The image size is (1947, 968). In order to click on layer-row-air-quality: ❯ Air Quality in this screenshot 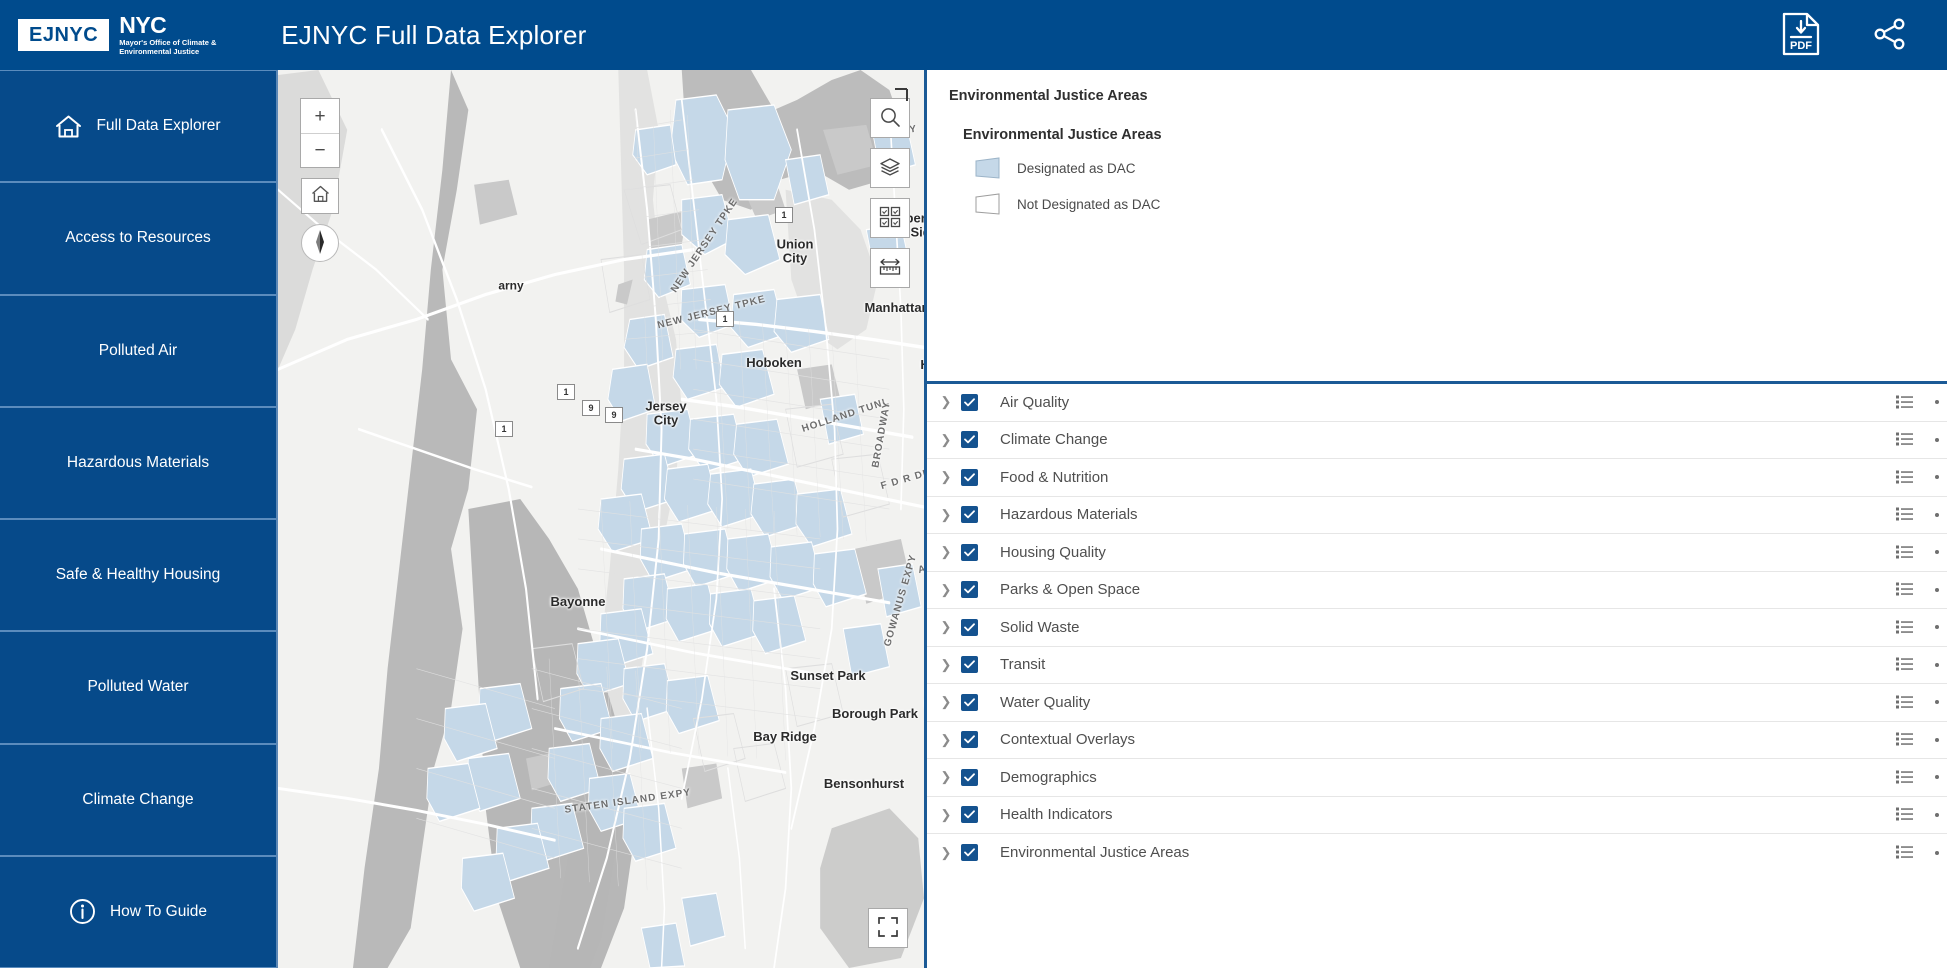, I will do `click(1437, 403)`.